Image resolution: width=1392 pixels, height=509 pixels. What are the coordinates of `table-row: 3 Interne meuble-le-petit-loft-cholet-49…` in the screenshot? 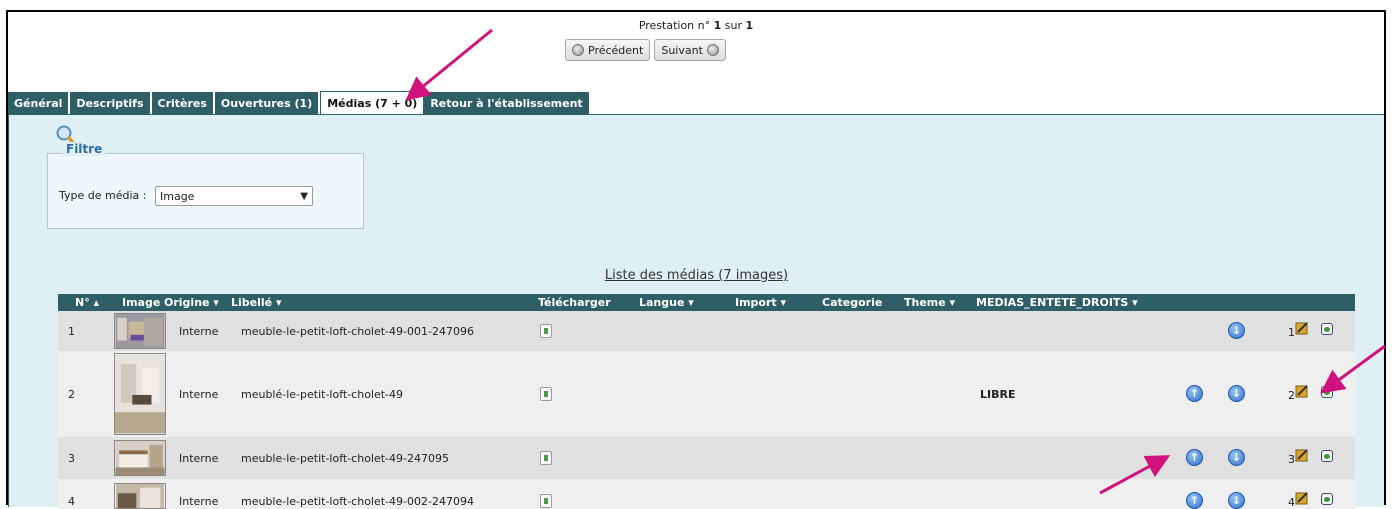 It's located at (706, 458).